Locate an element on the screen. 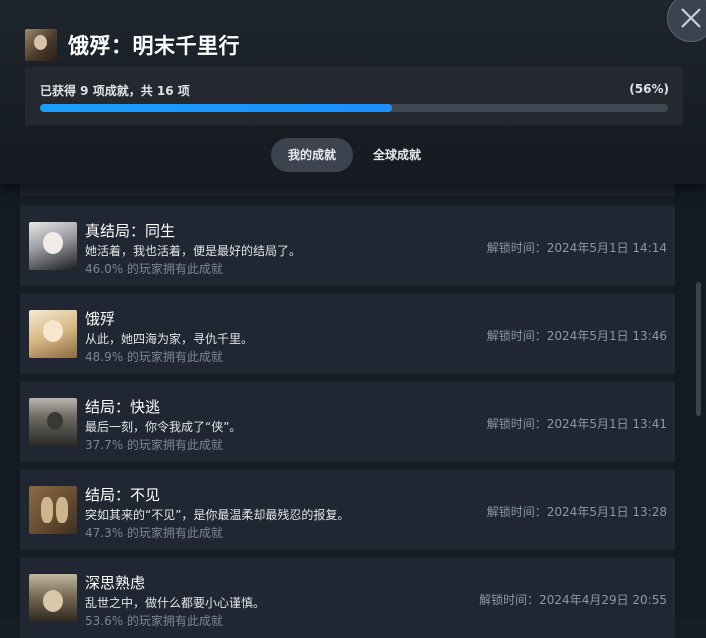  achievement-tabs: 我的成就 全球成就 is located at coordinates (353, 155).